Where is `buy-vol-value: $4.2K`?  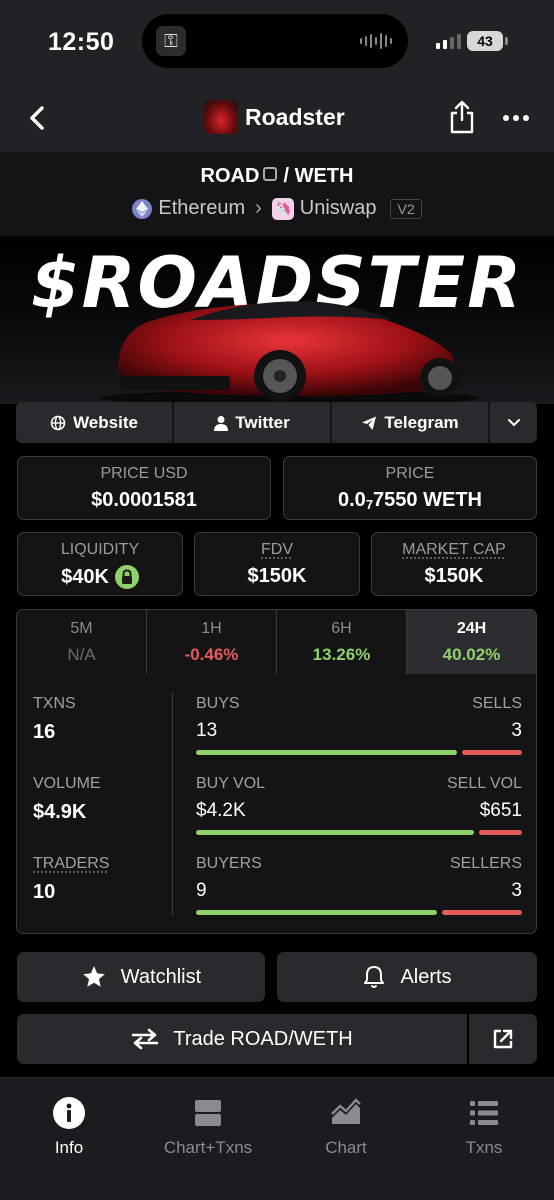
buy-vol-value: $4.2K is located at coordinates (221, 810).